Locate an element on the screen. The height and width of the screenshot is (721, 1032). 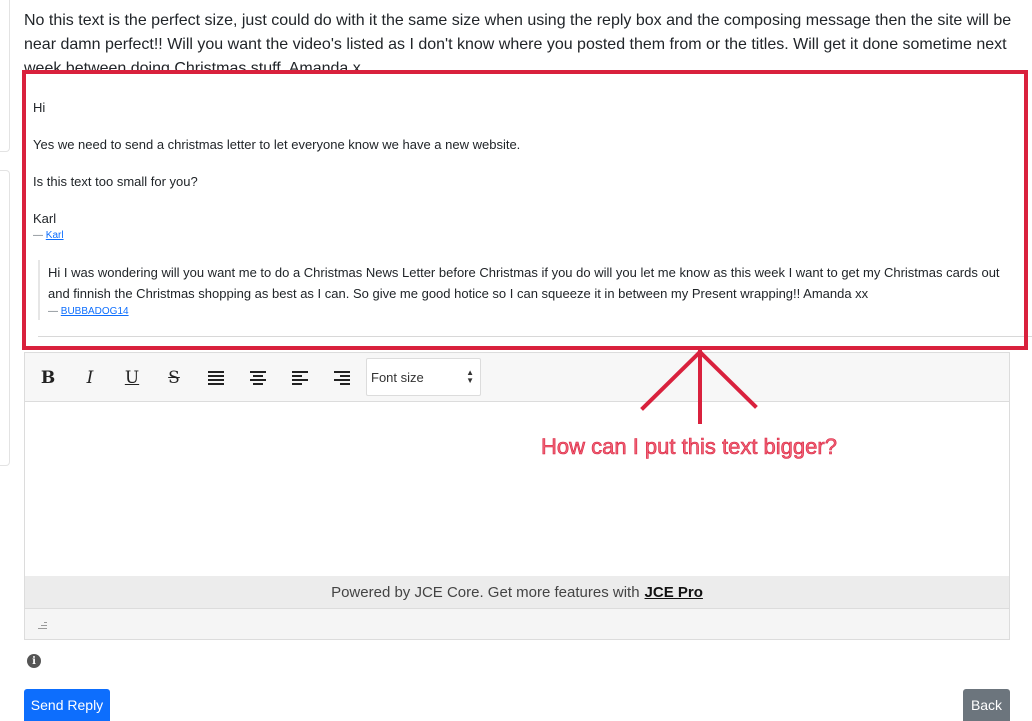
author-link-karl: Karl is located at coordinates (55, 235).